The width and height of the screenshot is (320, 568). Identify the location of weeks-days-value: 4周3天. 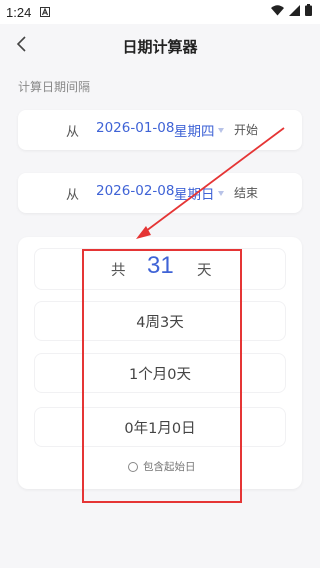
(160, 322).